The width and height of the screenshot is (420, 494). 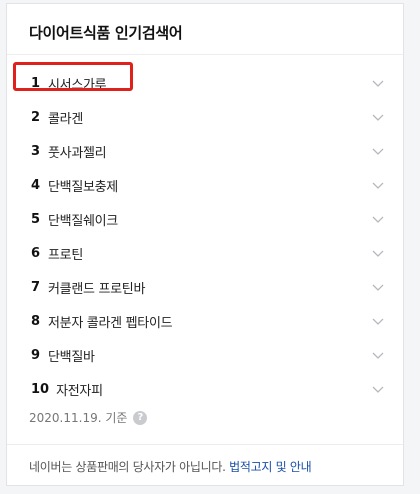 I want to click on help-icon: ?, so click(x=140, y=417).